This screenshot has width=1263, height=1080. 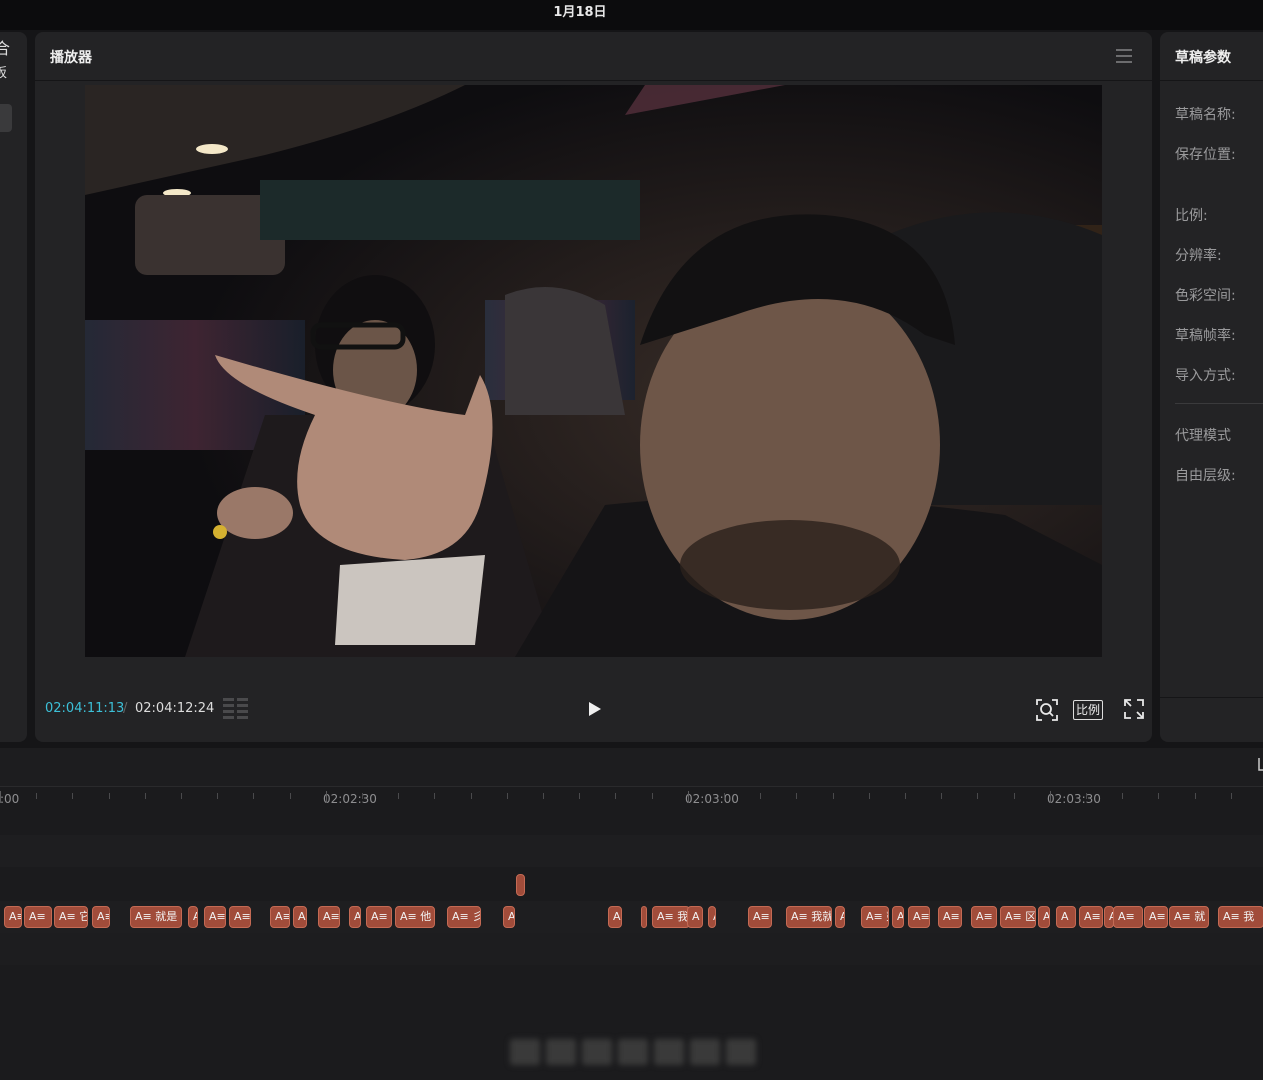 What do you see at coordinates (1124, 56) in the screenshot?
I see `menu-icon` at bounding box center [1124, 56].